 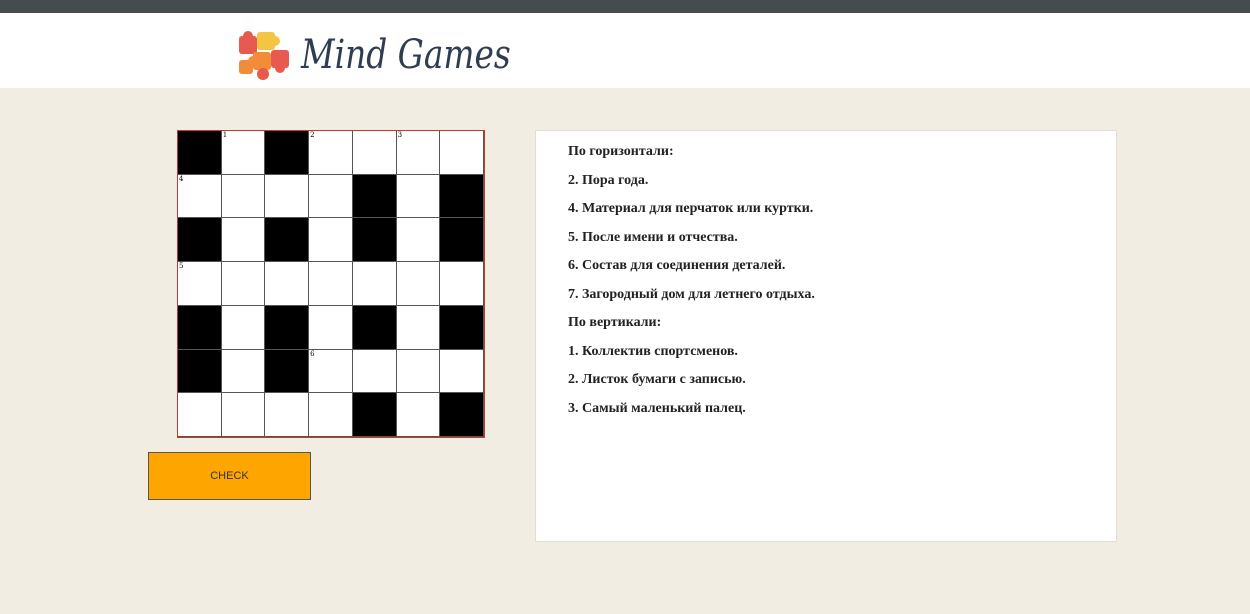 I want to click on clue-number: 5, so click(x=181, y=266).